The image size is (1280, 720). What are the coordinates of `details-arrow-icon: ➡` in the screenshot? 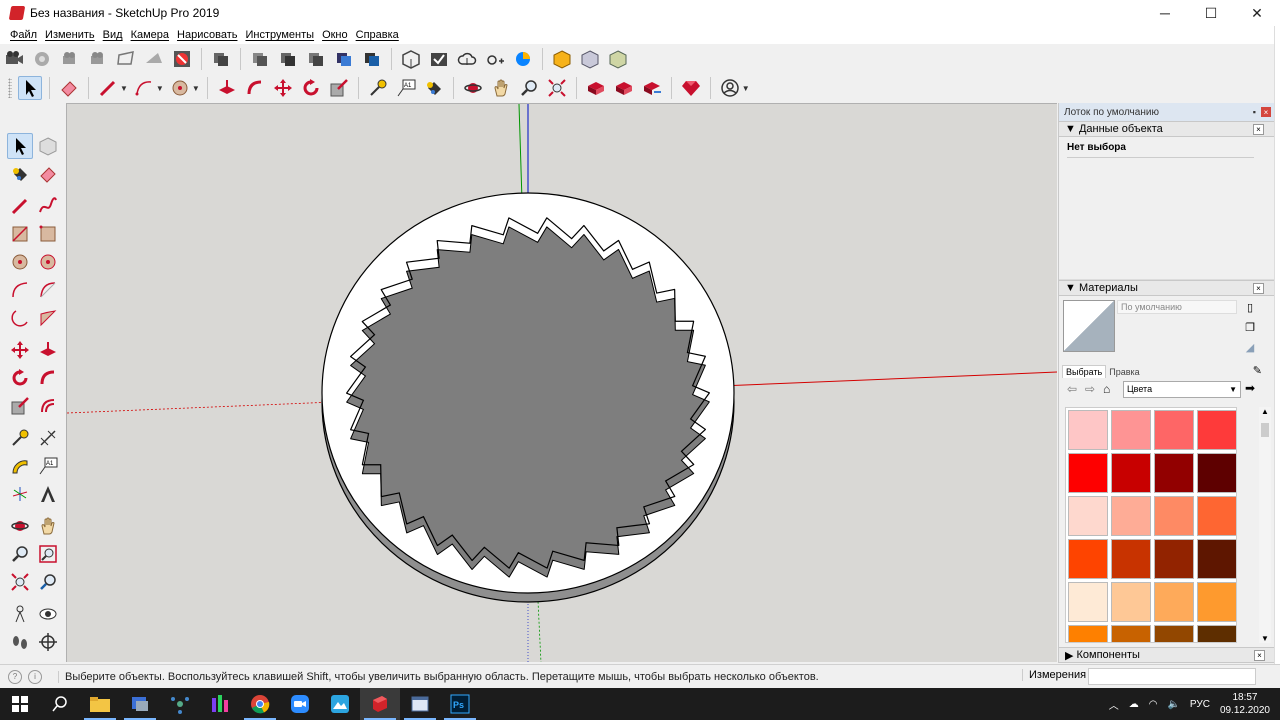 It's located at (1250, 388).